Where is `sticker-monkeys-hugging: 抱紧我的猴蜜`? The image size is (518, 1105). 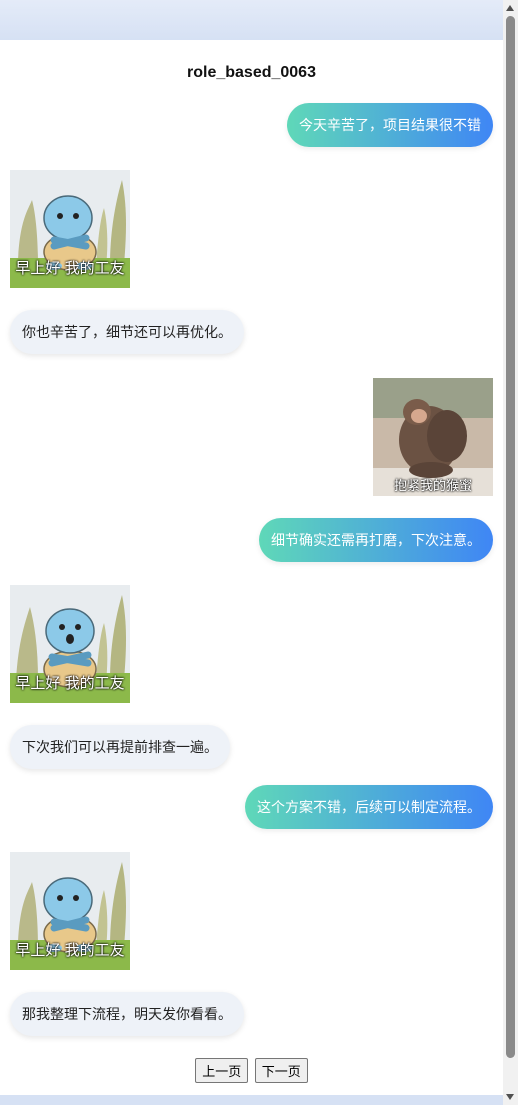
sticker-monkeys-hugging: 抱紧我的猴蜜 is located at coordinates (433, 437).